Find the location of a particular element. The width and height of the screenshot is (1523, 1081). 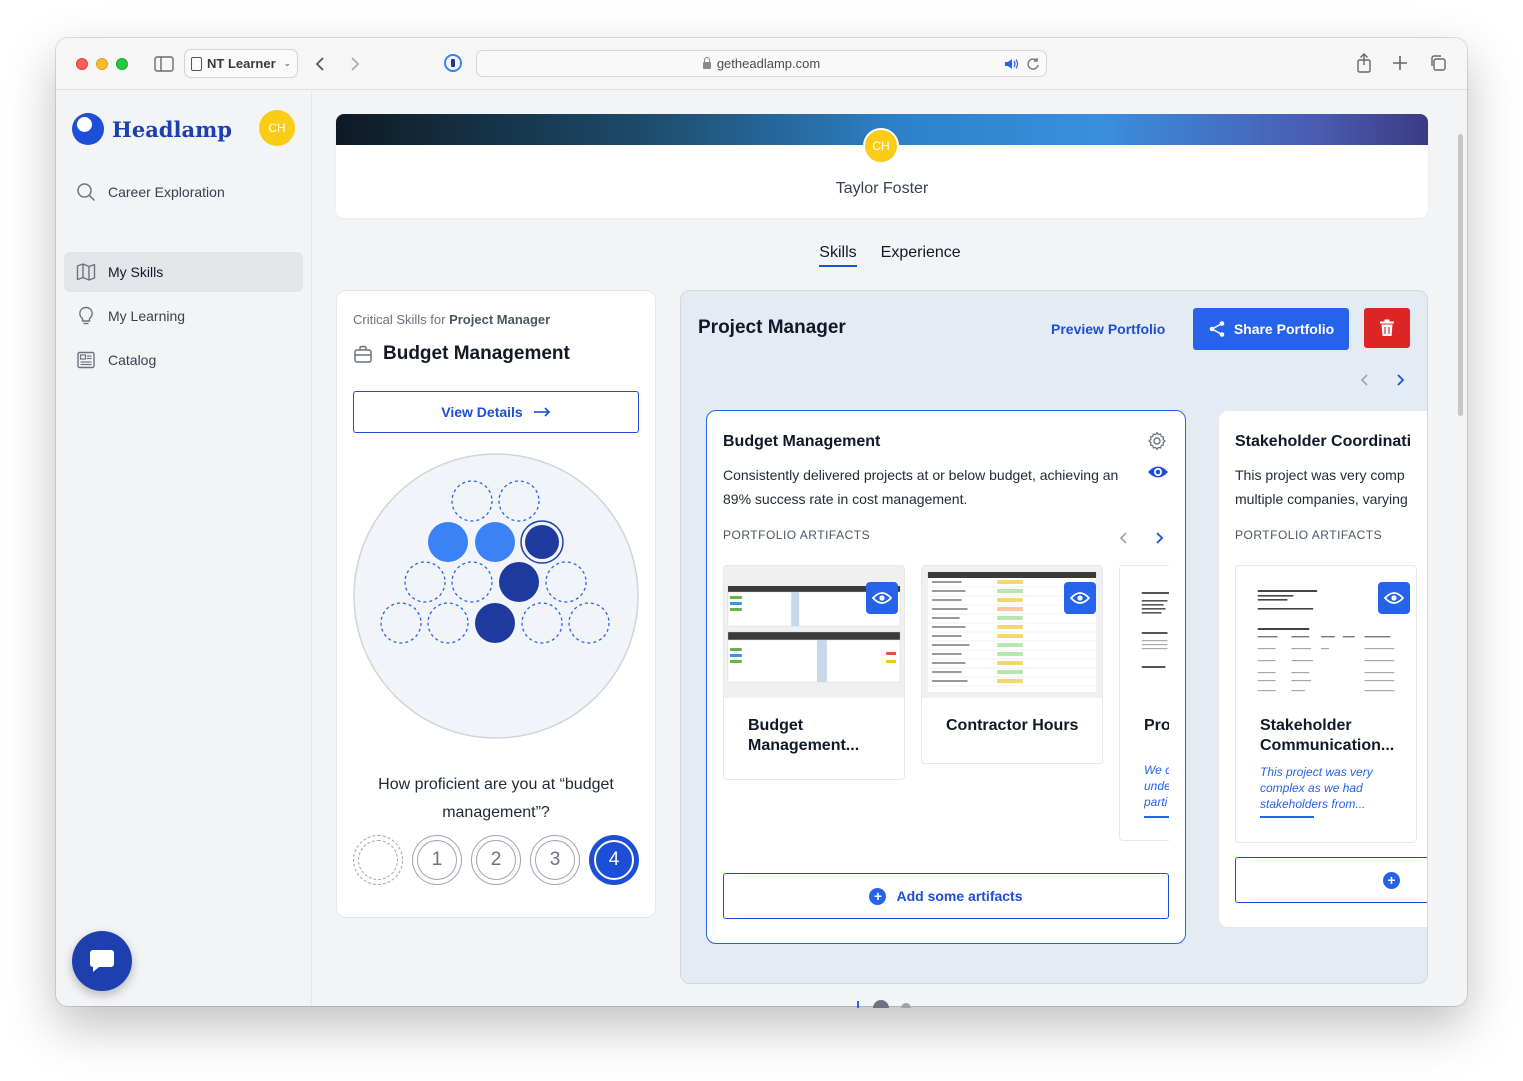

add-artifacts-button: + Add some artifacts is located at coordinates (946, 896).